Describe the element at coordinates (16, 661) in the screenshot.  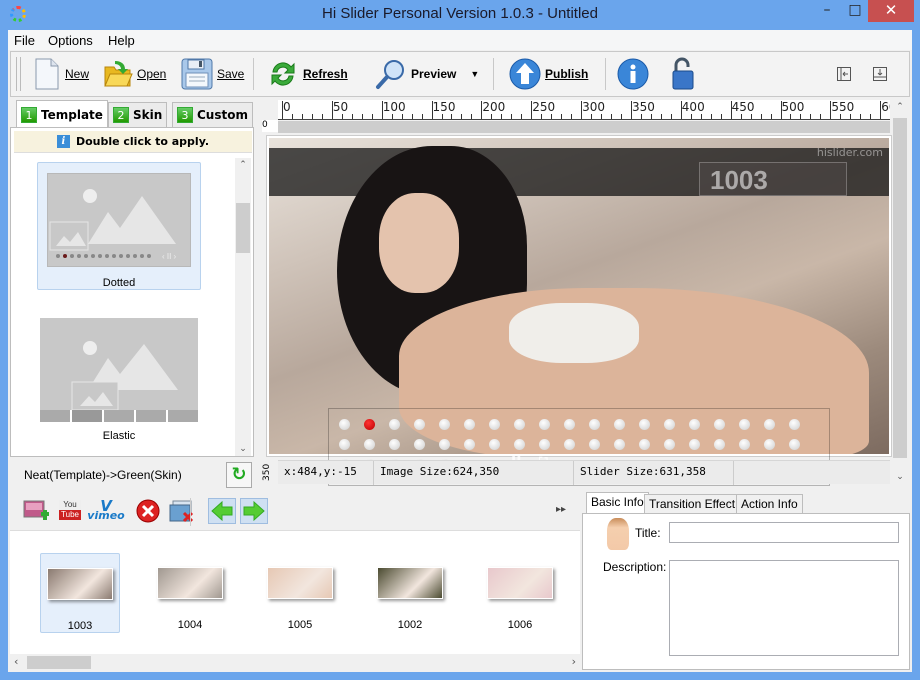
I see `scroll-left-icon: ‹` at that location.